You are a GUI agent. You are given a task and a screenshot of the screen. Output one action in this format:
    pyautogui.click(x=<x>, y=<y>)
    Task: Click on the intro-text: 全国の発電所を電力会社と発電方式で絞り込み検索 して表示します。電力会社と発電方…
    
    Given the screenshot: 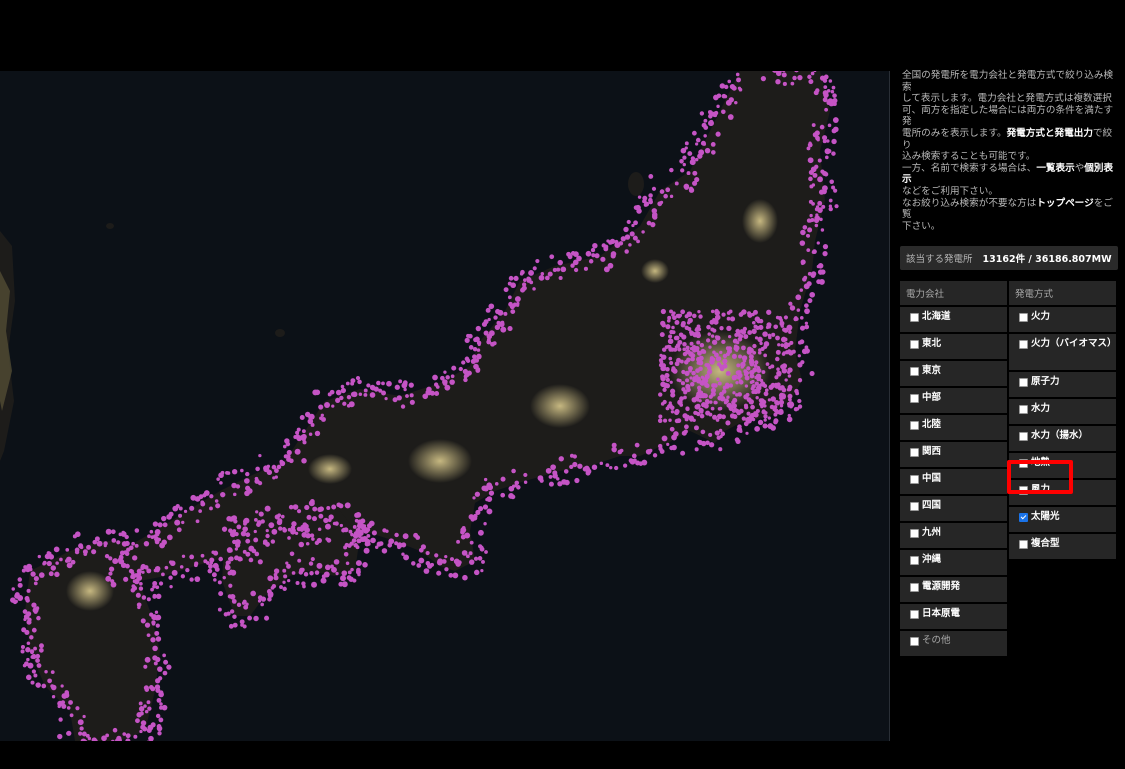 What is the action you would take?
    pyautogui.click(x=1010, y=151)
    